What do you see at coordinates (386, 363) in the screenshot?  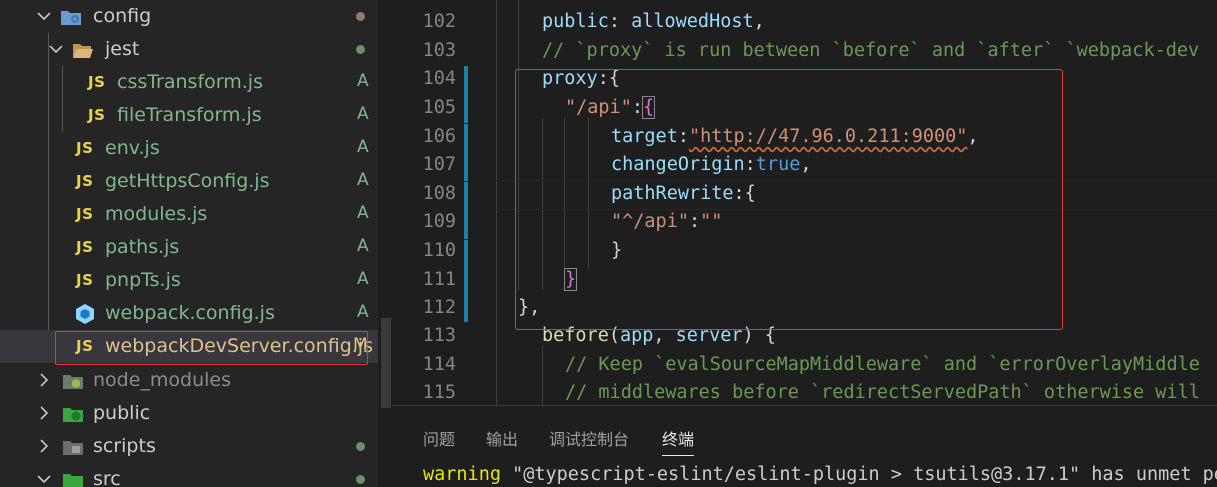 I see `sidebar-scrollbar-thumb` at bounding box center [386, 363].